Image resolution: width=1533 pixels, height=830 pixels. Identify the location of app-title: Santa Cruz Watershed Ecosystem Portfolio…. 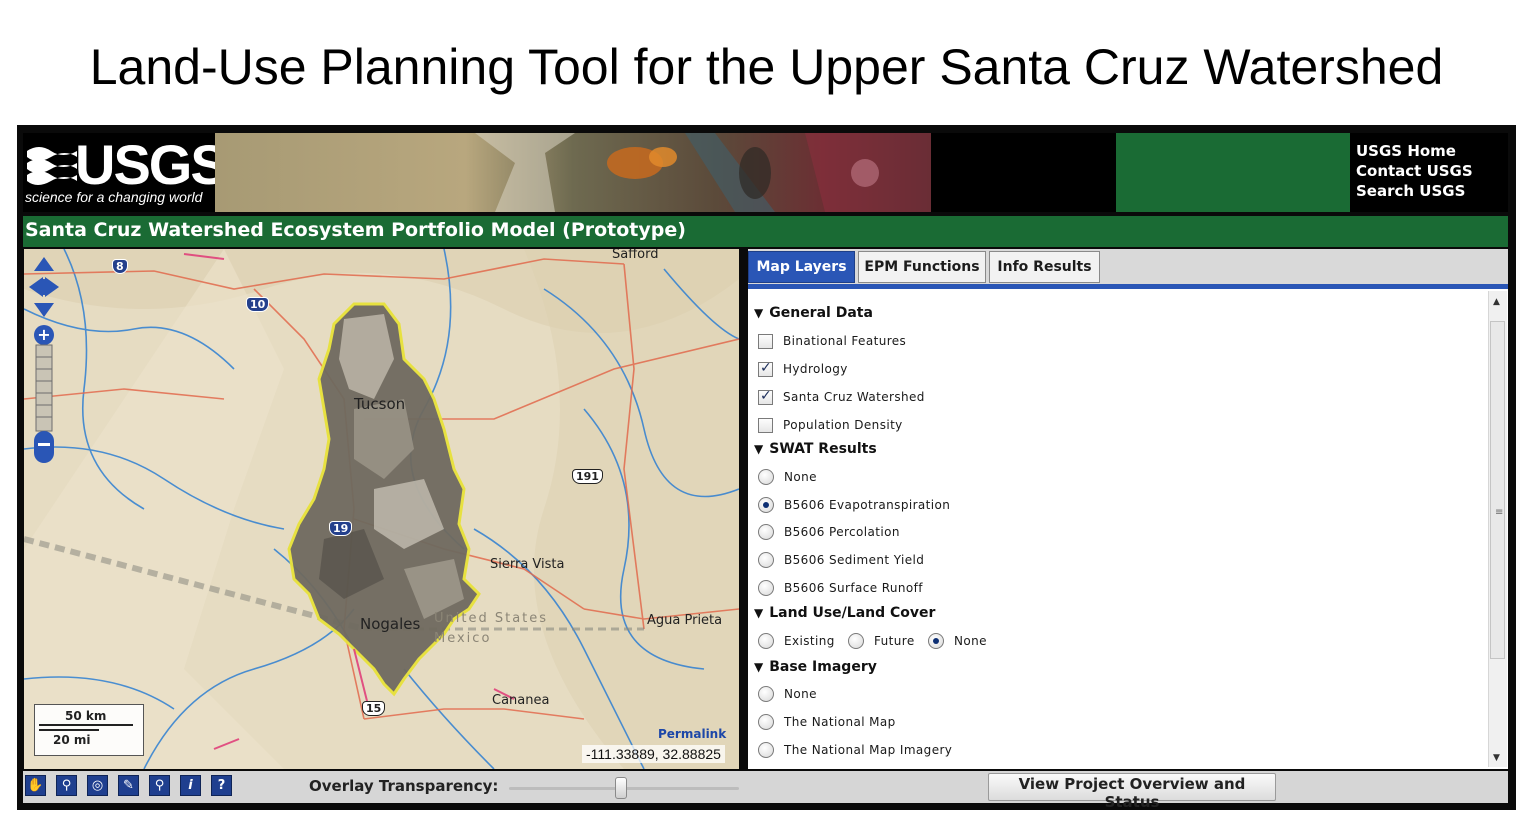
(355, 230).